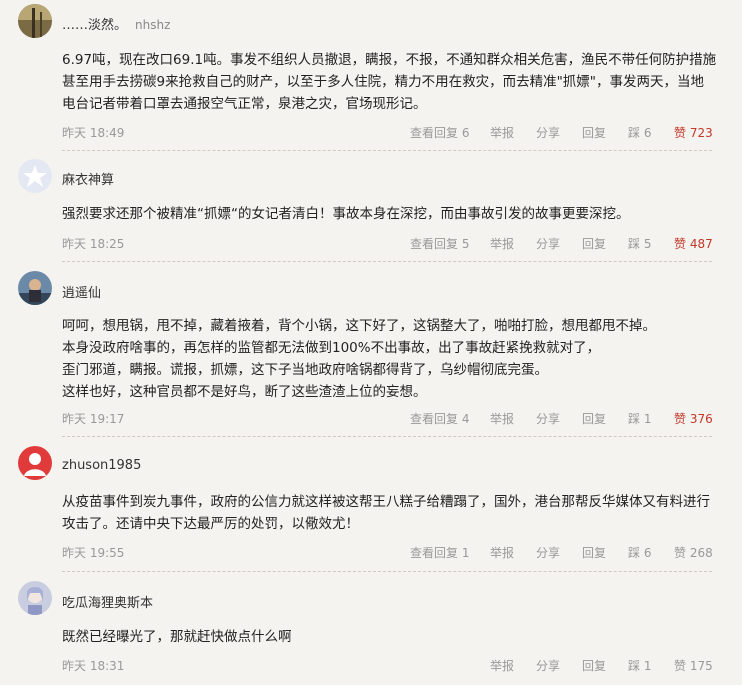 This screenshot has width=742, height=685. I want to click on username: 麻衣神算, so click(88, 178).